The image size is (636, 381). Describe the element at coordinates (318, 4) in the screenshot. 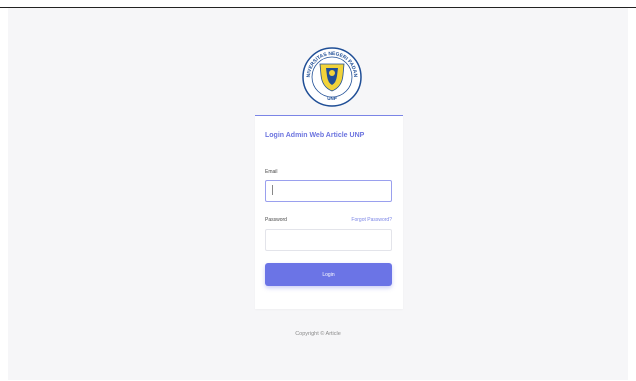

I see `top-bar` at that location.